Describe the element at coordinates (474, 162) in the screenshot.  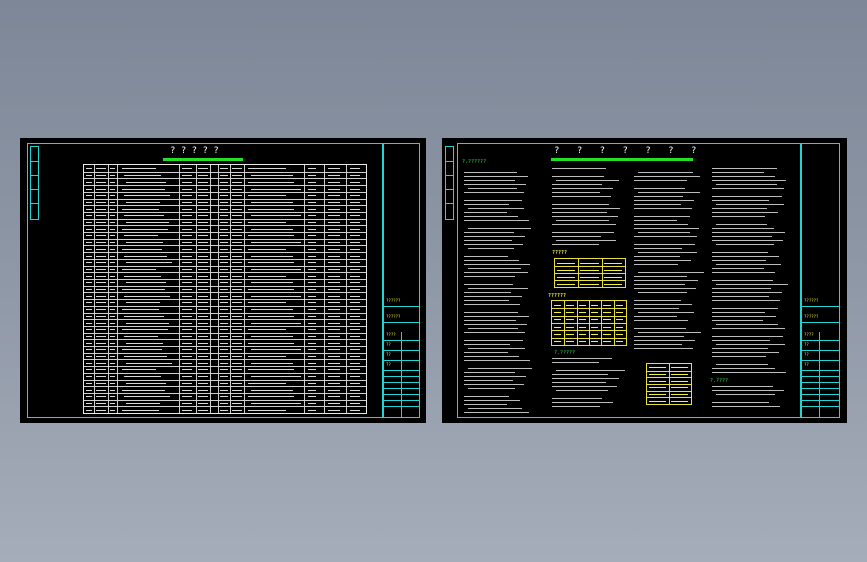
I see `section-heading-1: ?.??????` at that location.